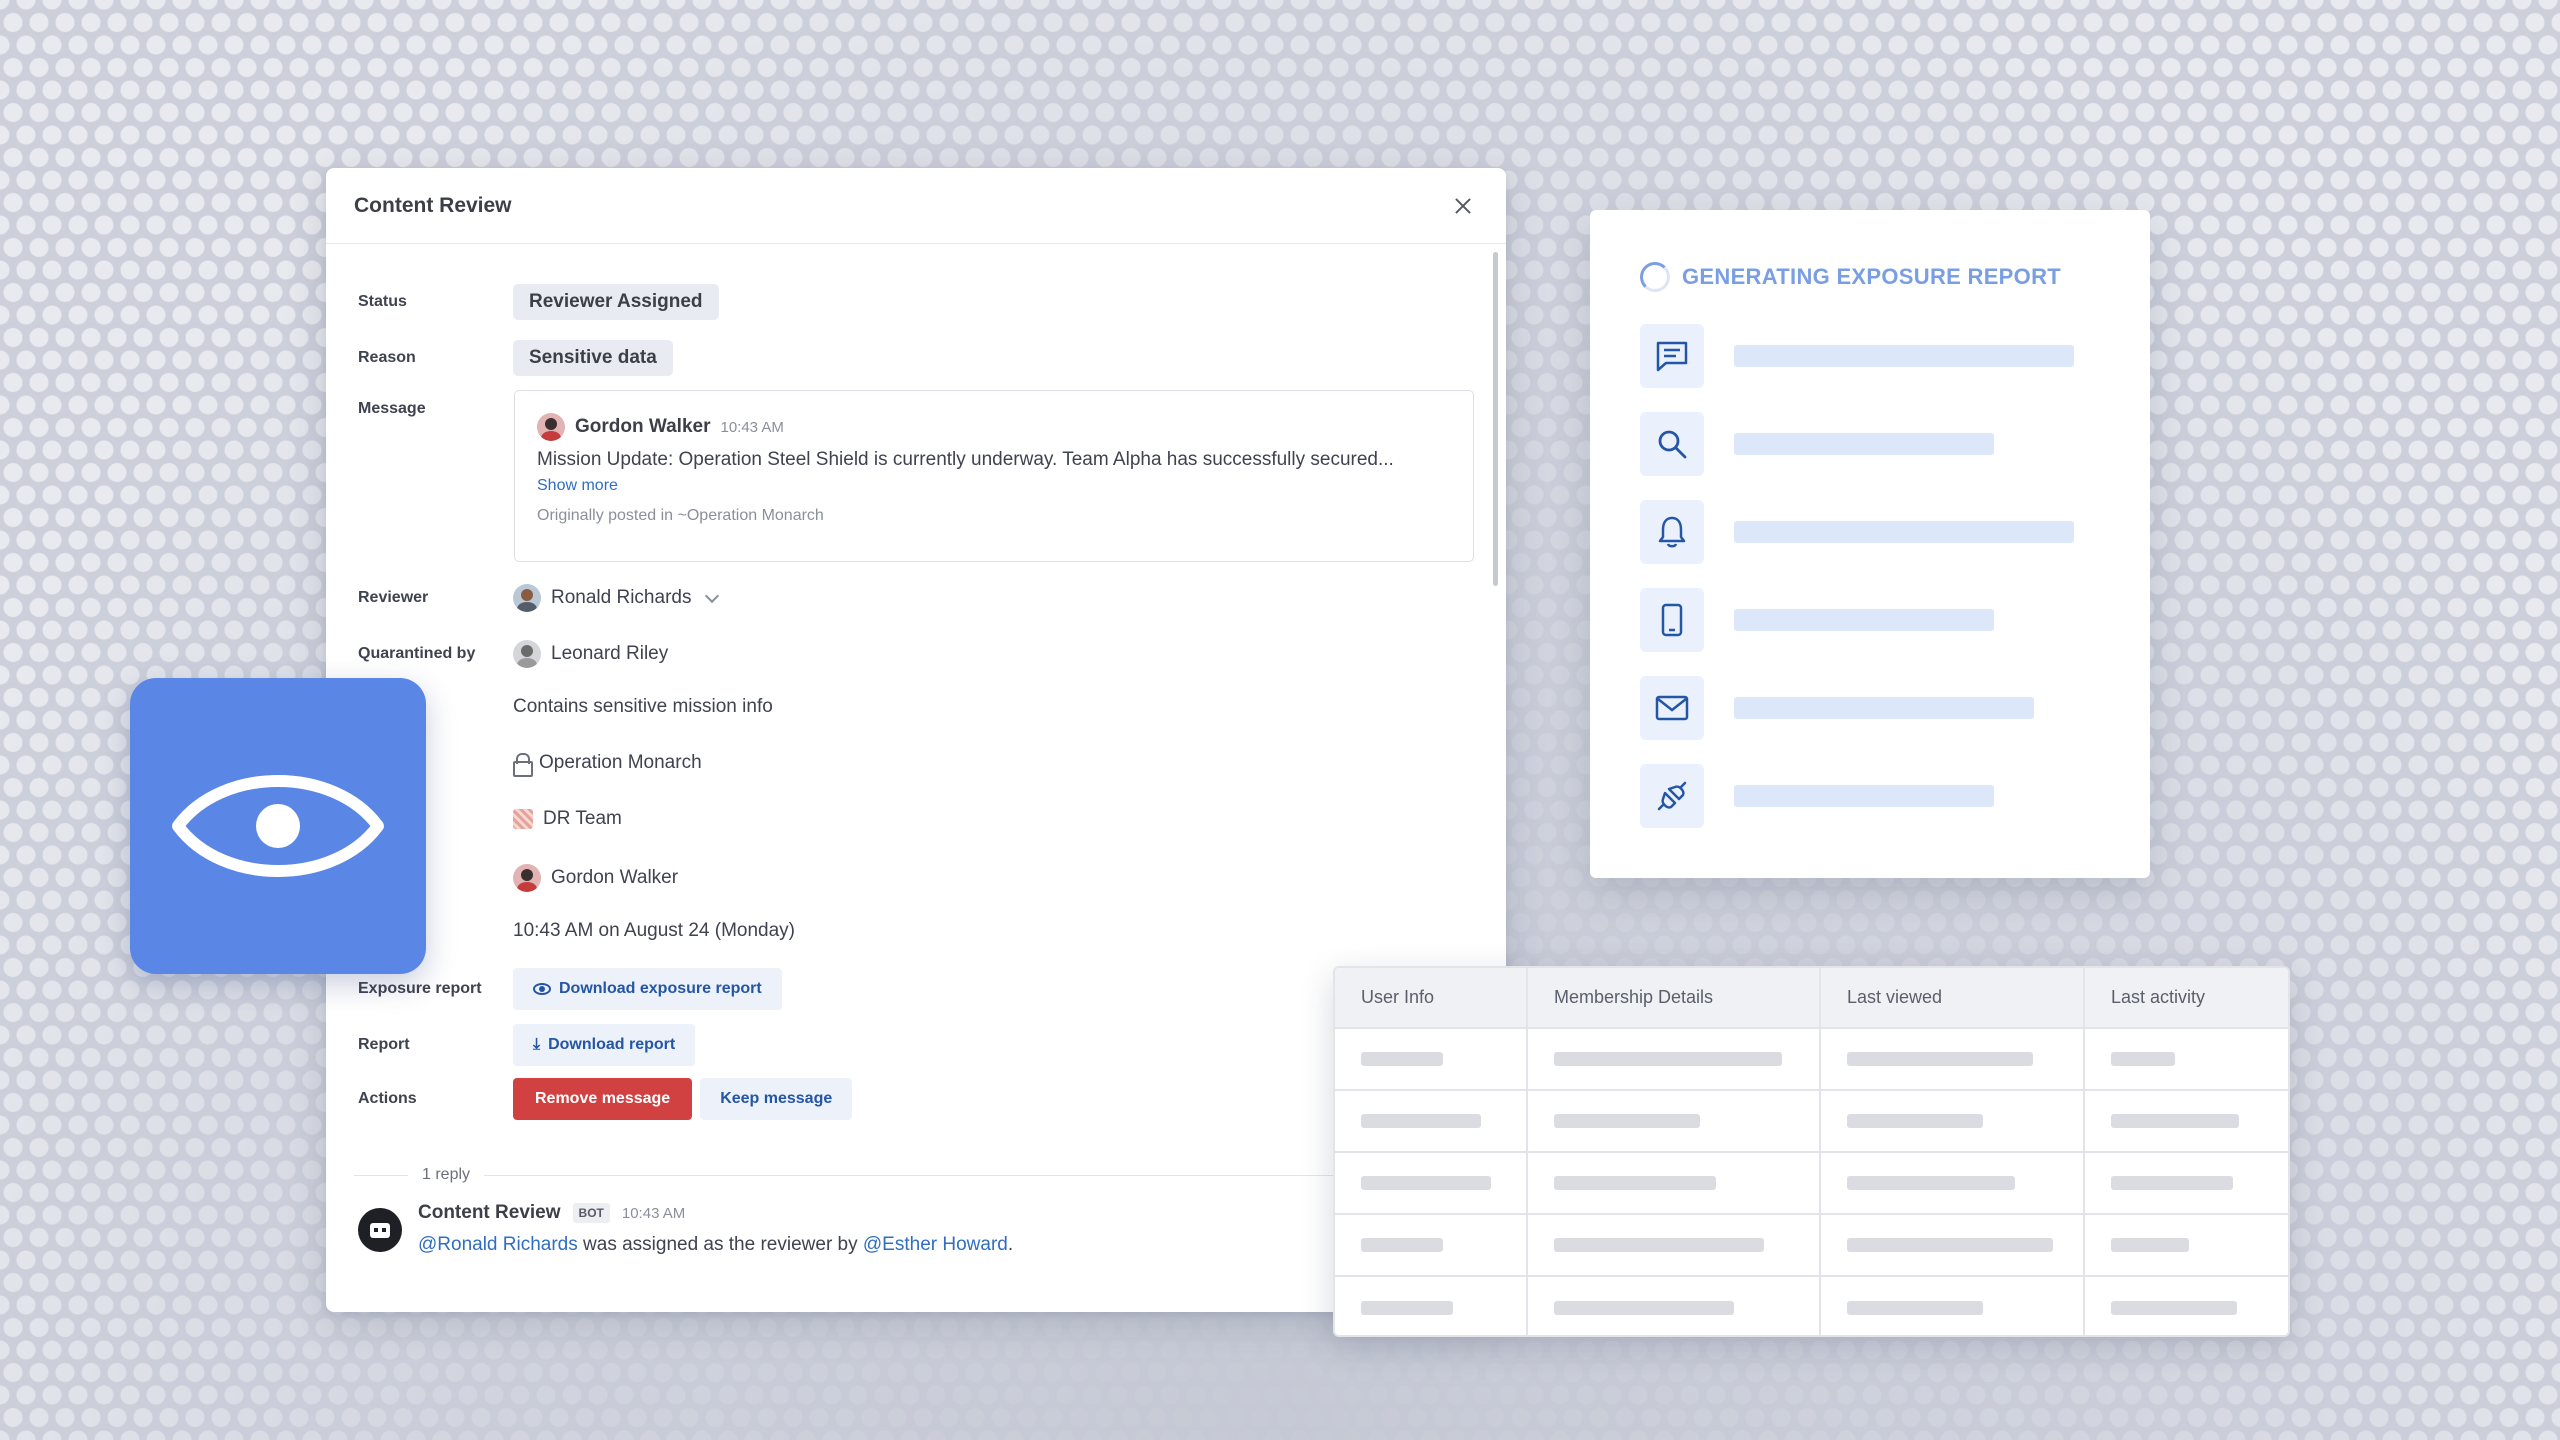  What do you see at coordinates (435, 409) in the screenshot?
I see `message-row: Message` at bounding box center [435, 409].